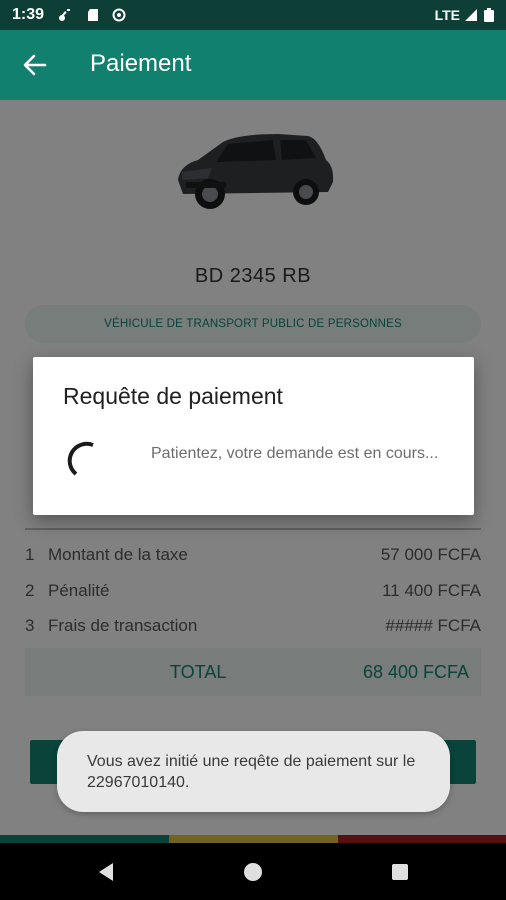 The height and width of the screenshot is (900, 506). What do you see at coordinates (471, 15) in the screenshot?
I see `signal-icon` at bounding box center [471, 15].